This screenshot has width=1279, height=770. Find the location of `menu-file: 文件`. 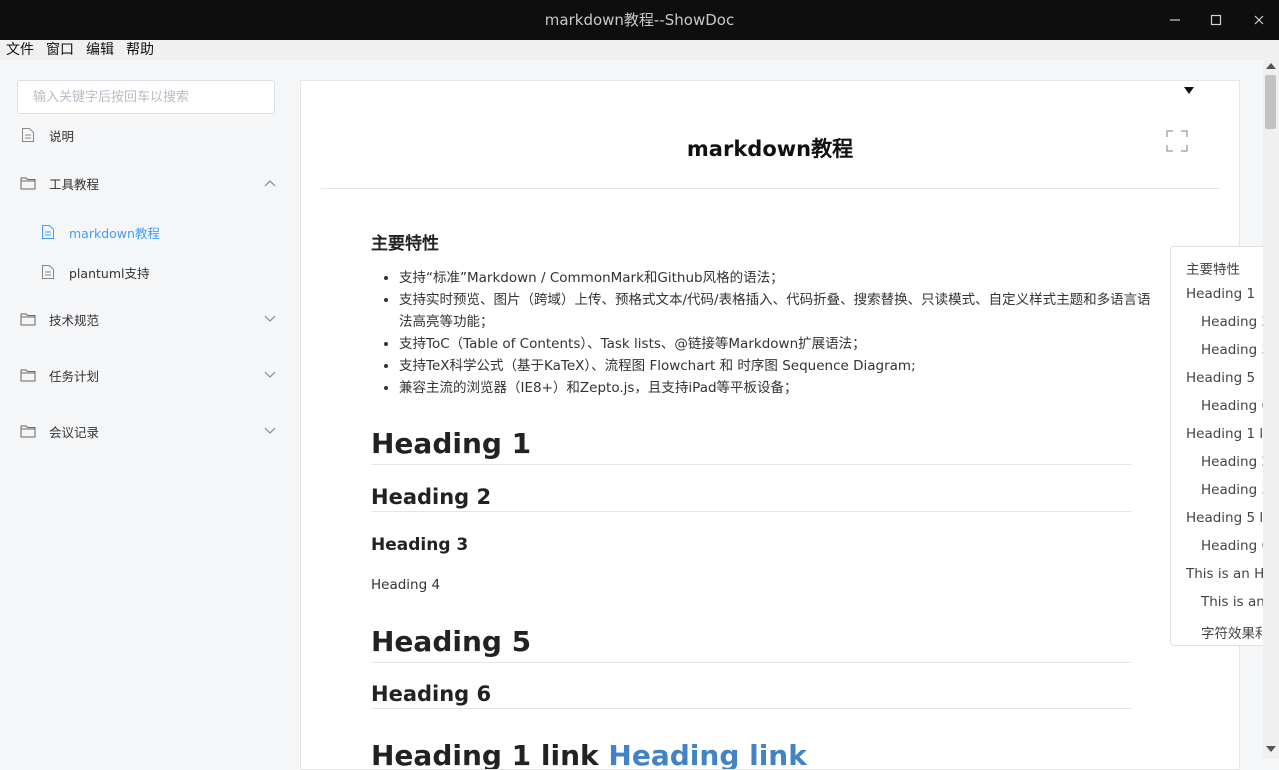

menu-file: 文件 is located at coordinates (17, 50).